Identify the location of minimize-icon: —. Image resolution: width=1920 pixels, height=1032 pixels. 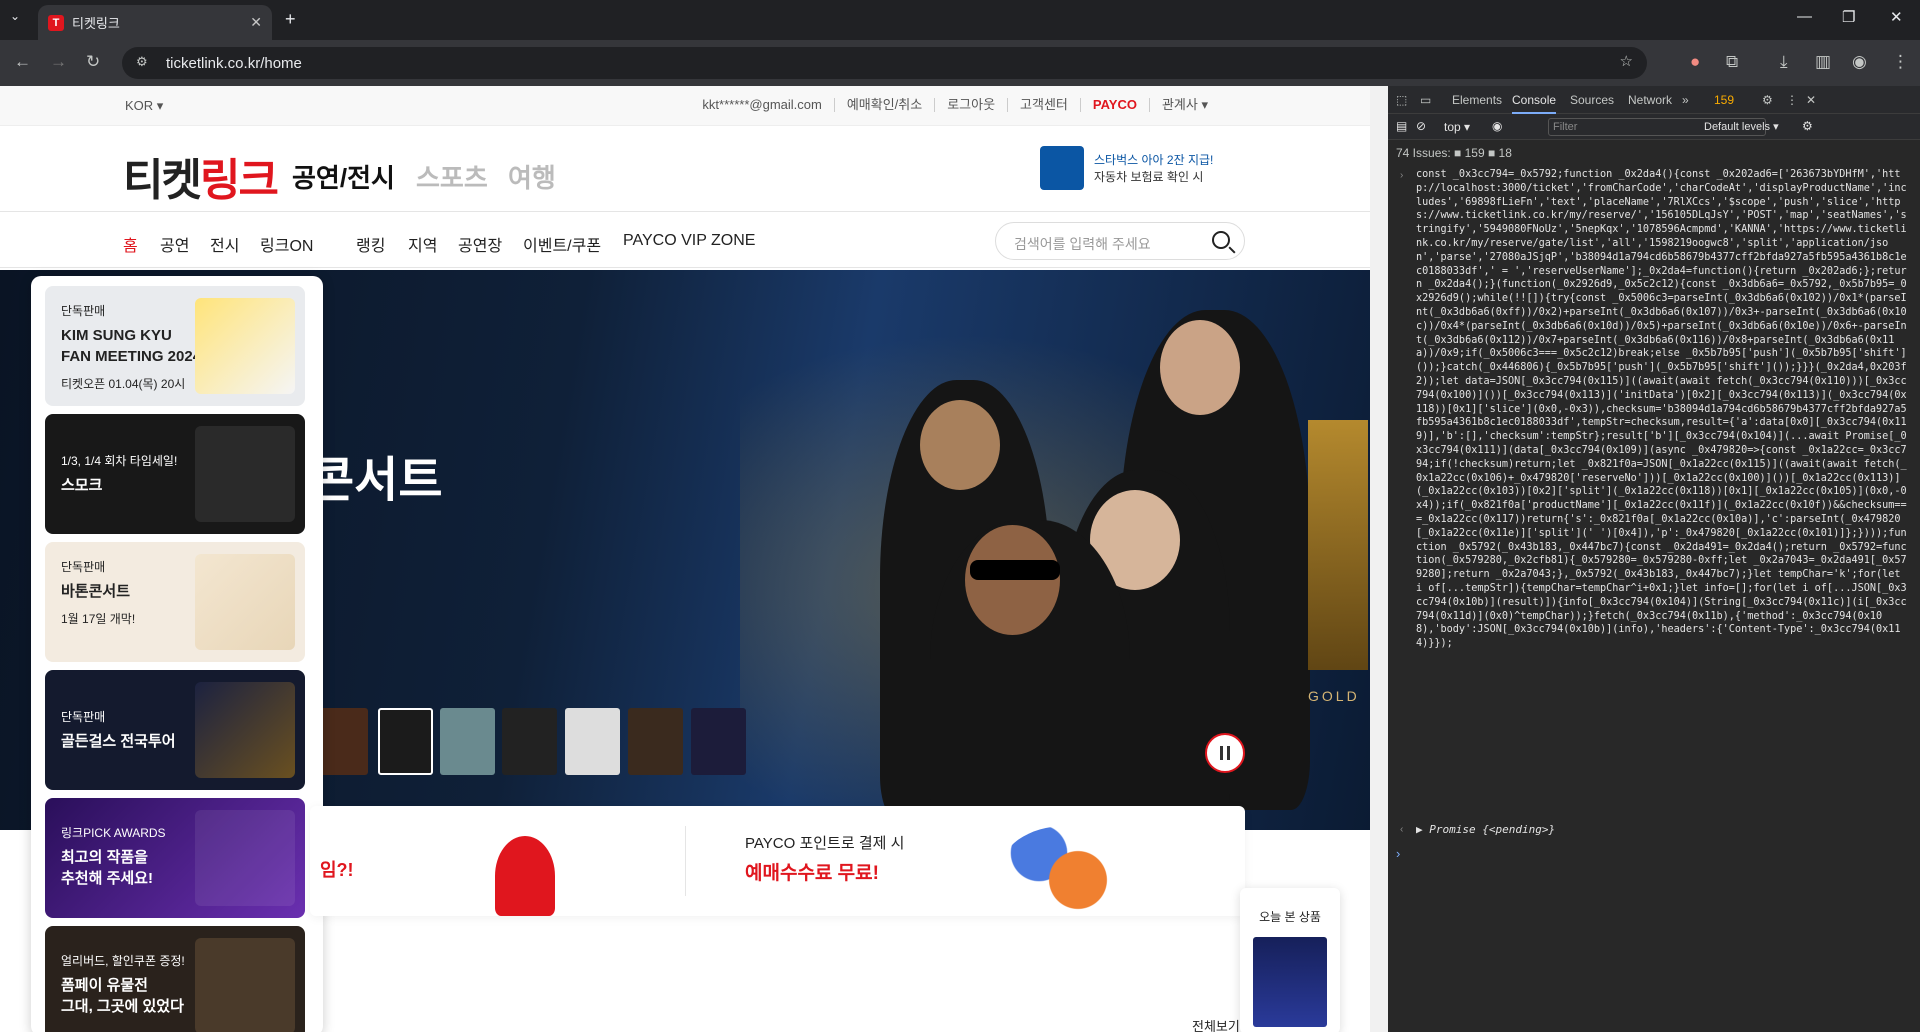
(1804, 16).